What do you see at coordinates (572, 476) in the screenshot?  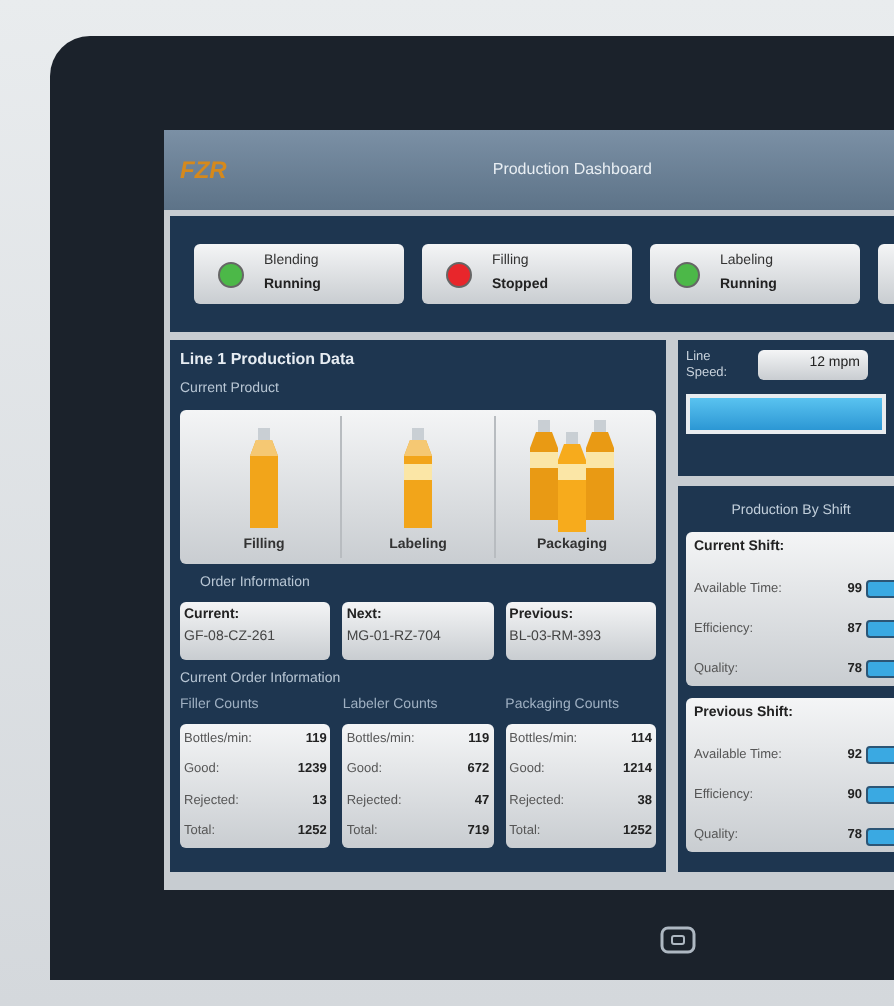 I see `bottles-icon` at bounding box center [572, 476].